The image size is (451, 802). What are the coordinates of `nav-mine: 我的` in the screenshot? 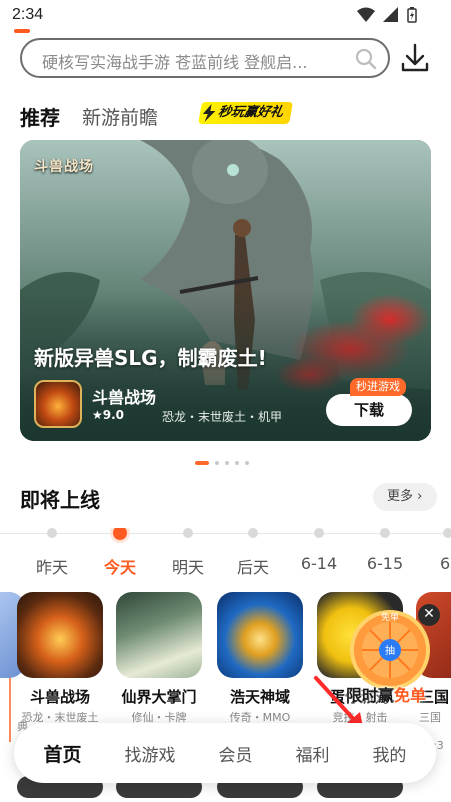 It's located at (389, 753).